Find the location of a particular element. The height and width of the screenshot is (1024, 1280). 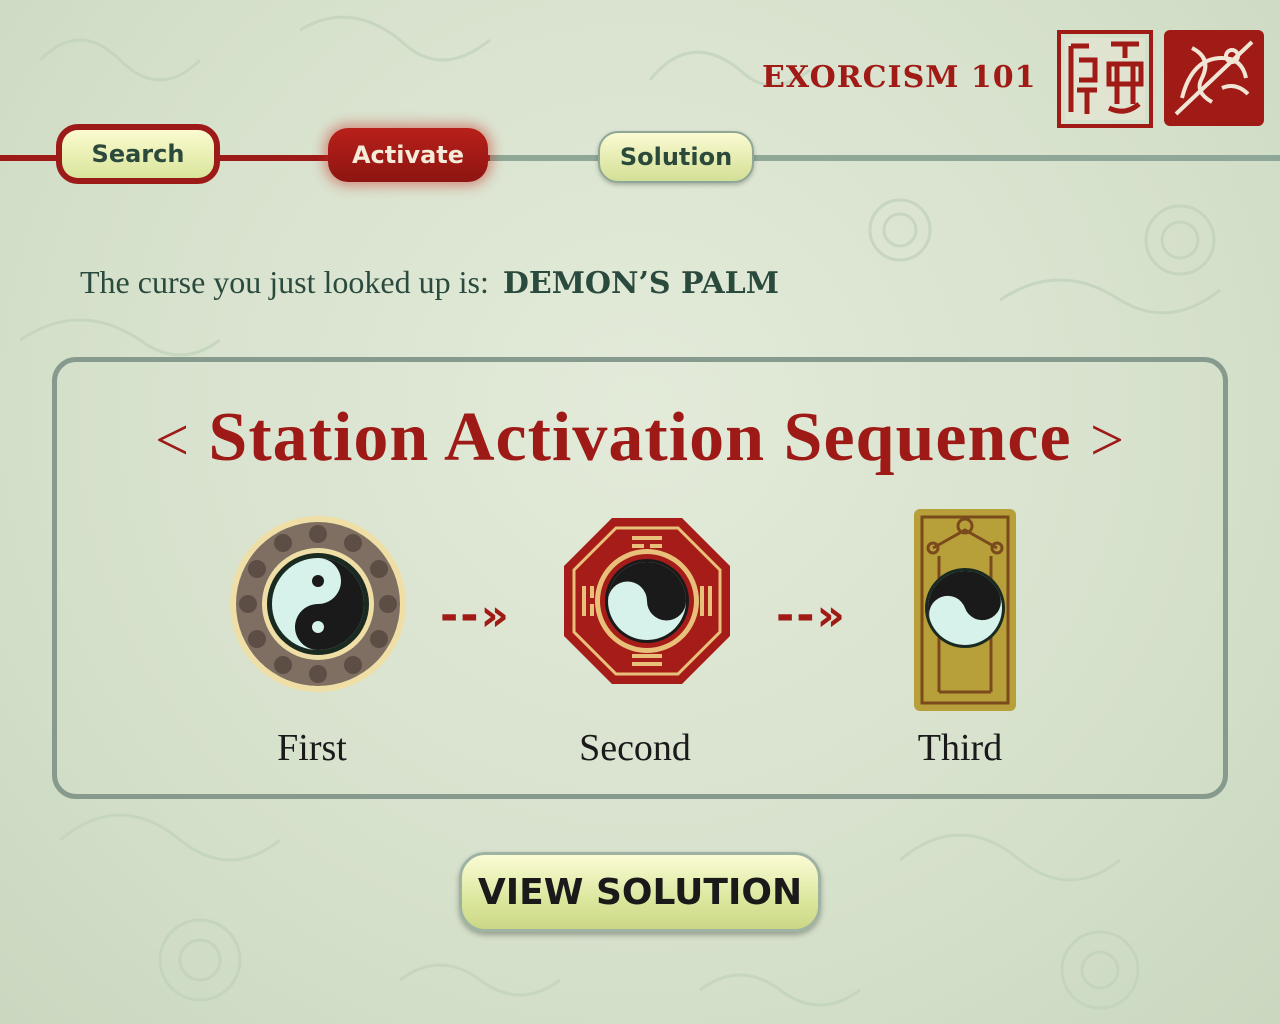

gold-plaque-yin-yang-icon is located at coordinates (965, 610).